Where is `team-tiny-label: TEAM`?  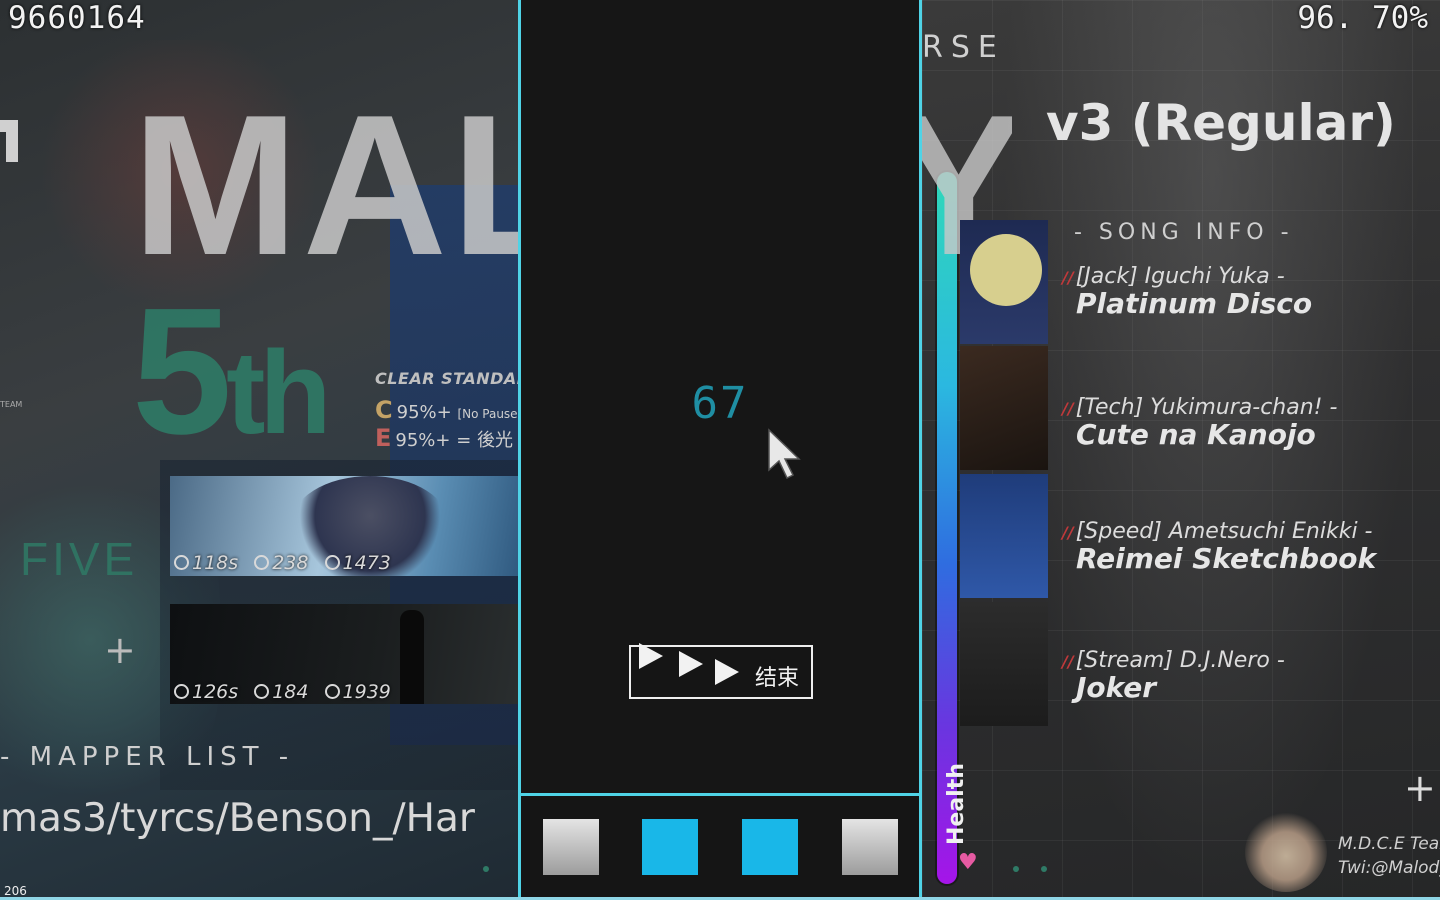
team-tiny-label: TEAM is located at coordinates (11, 404).